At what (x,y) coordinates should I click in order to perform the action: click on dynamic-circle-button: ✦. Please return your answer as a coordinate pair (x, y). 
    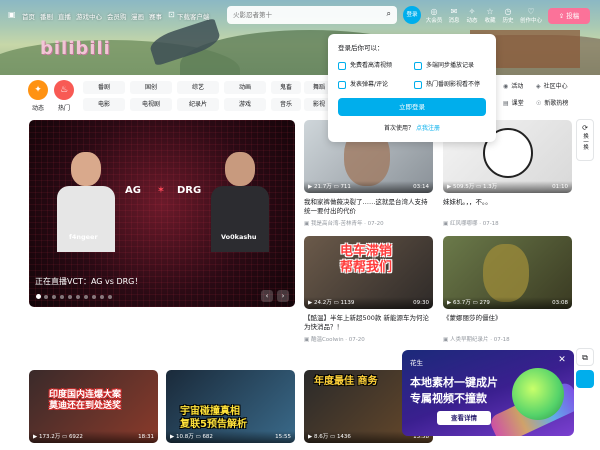
    Looking at the image, I should click on (38, 90).